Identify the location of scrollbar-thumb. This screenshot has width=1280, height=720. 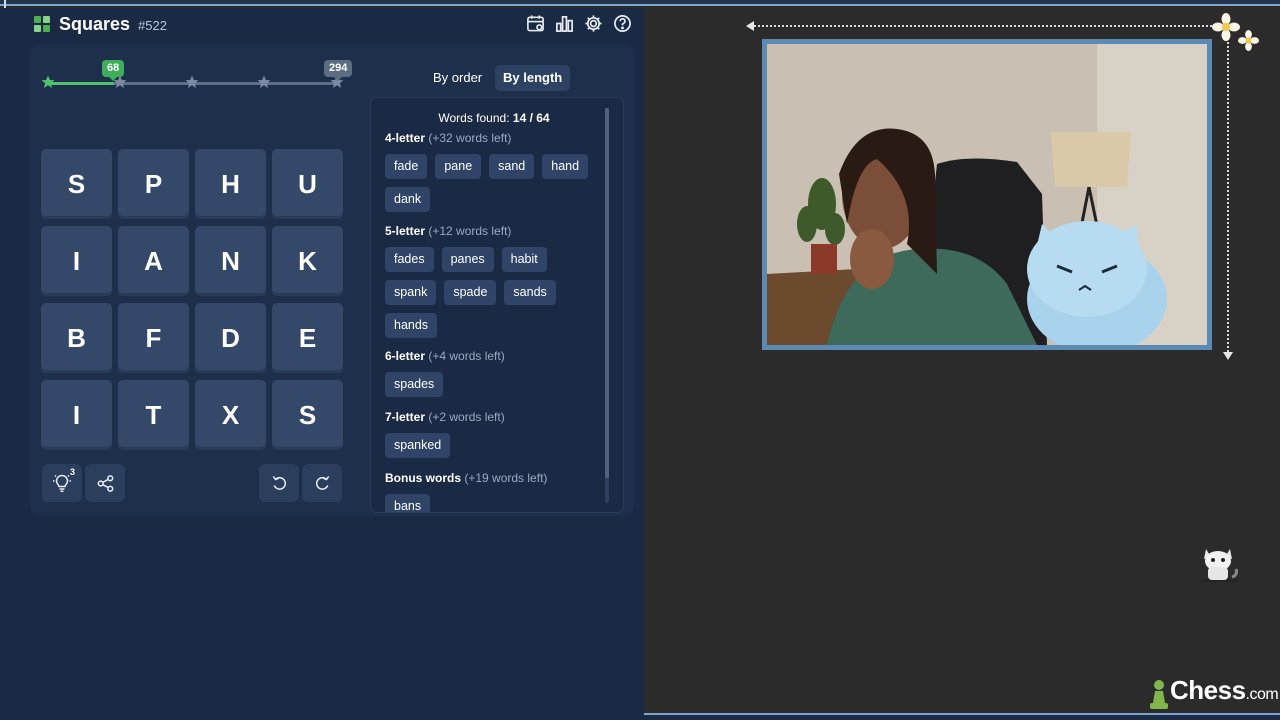
(607, 293).